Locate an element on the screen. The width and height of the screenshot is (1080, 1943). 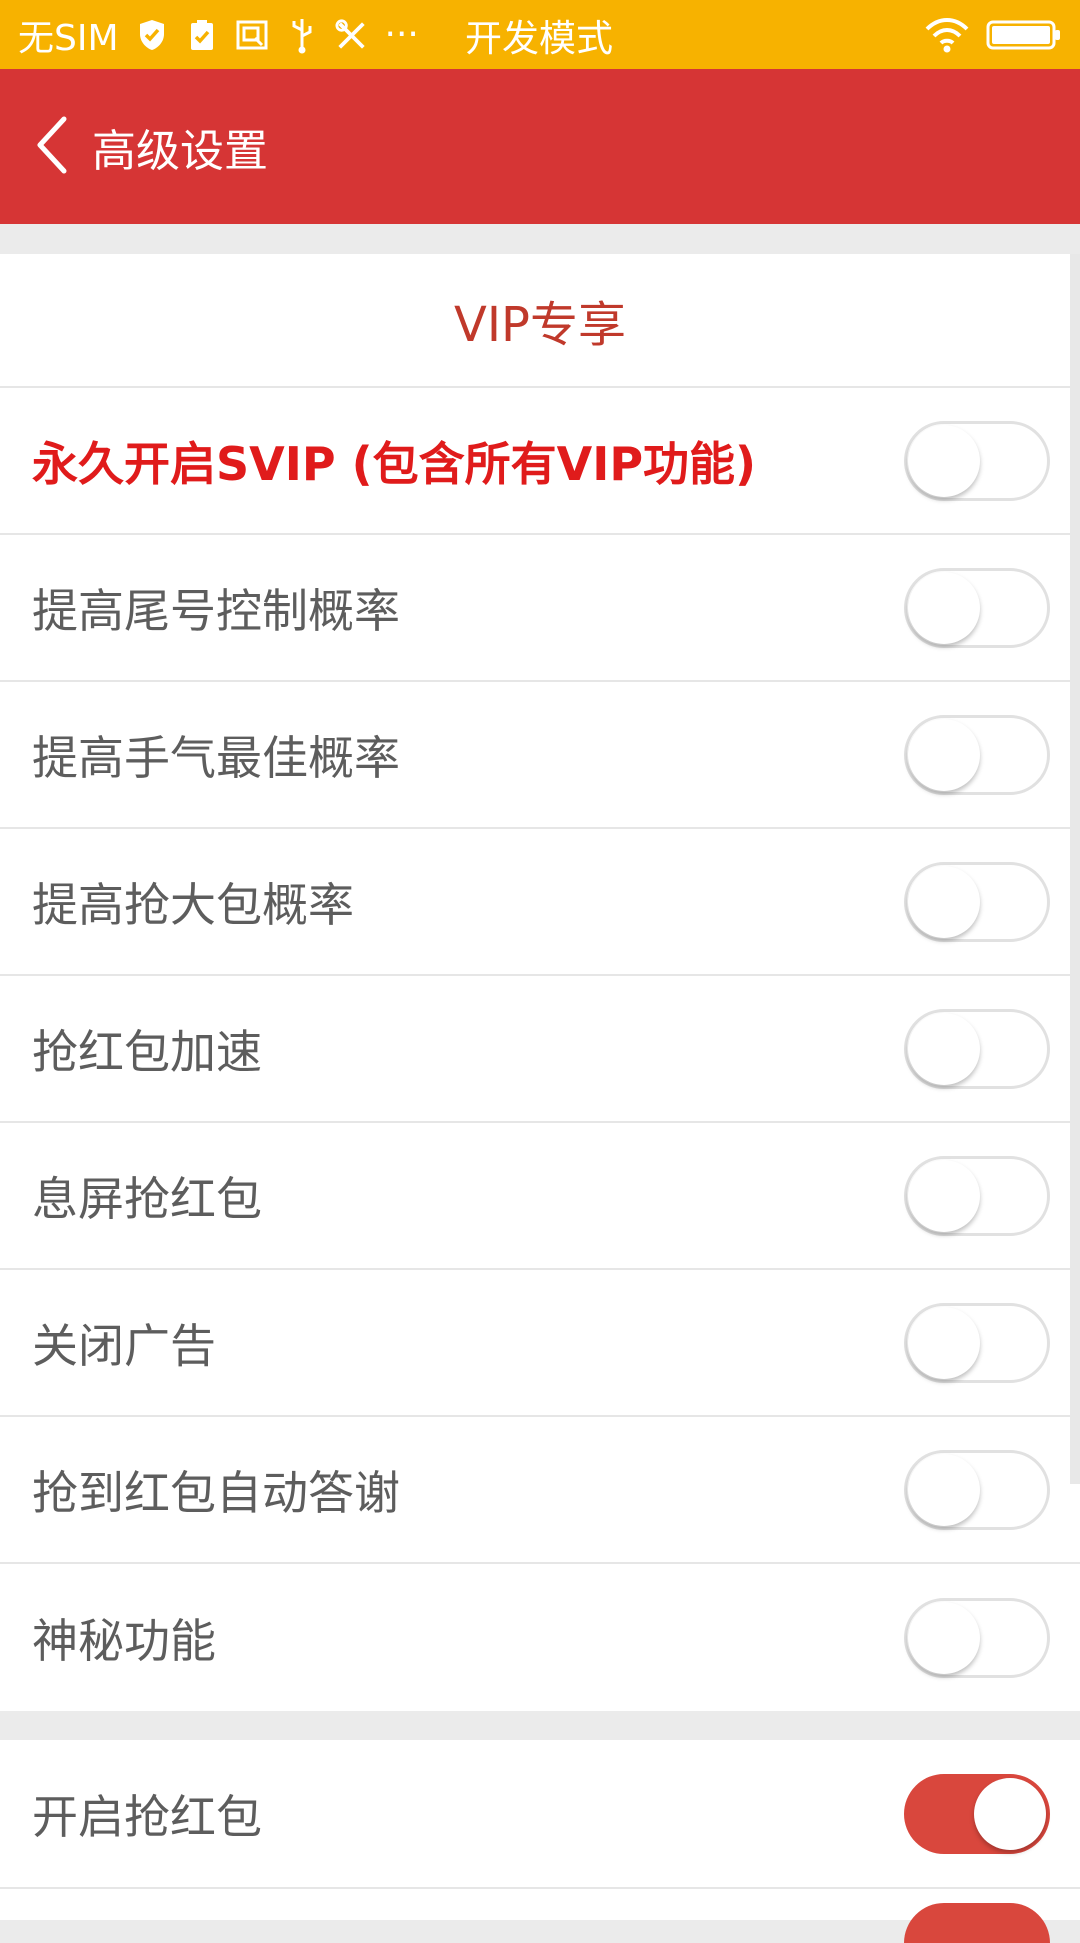
mystery-toggle is located at coordinates (977, 1637).